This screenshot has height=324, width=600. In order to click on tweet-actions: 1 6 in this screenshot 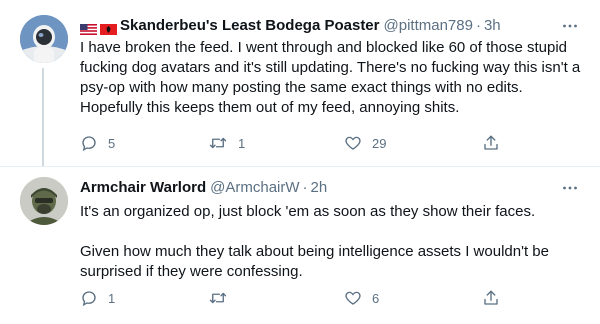, I will do `click(330, 298)`.